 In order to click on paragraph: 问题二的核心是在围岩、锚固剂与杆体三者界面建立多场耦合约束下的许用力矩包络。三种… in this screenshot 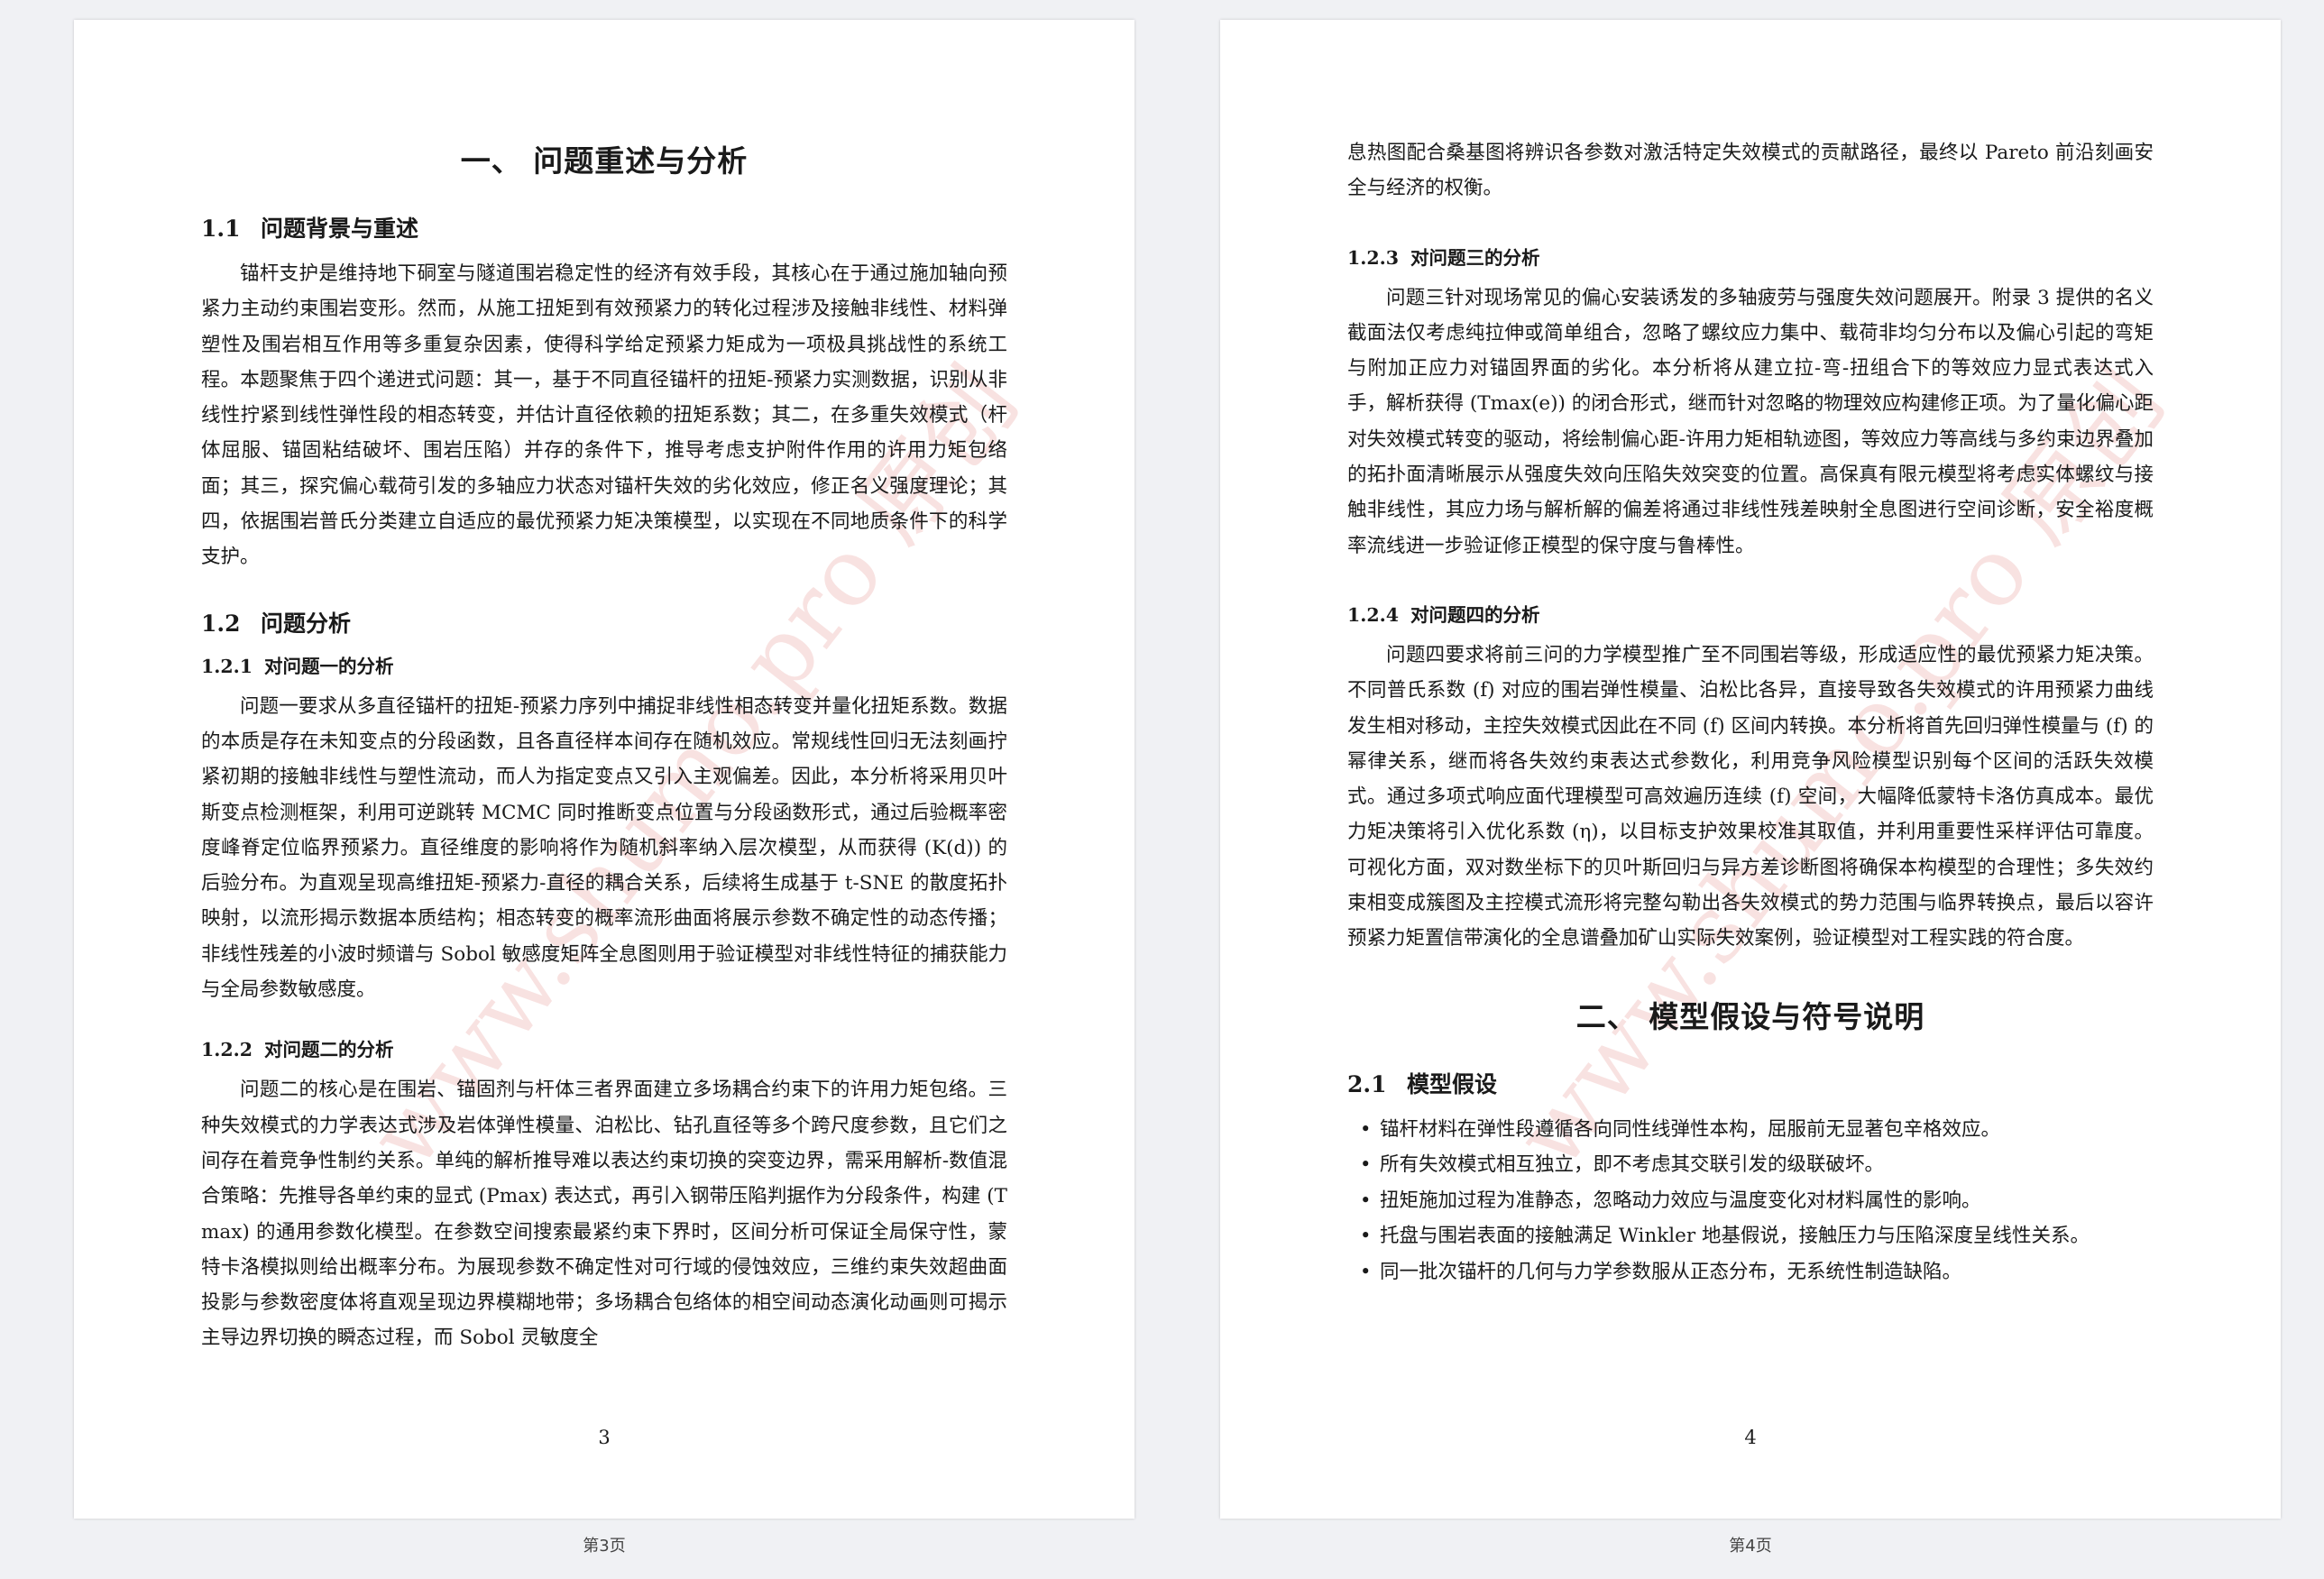, I will do `click(604, 1214)`.